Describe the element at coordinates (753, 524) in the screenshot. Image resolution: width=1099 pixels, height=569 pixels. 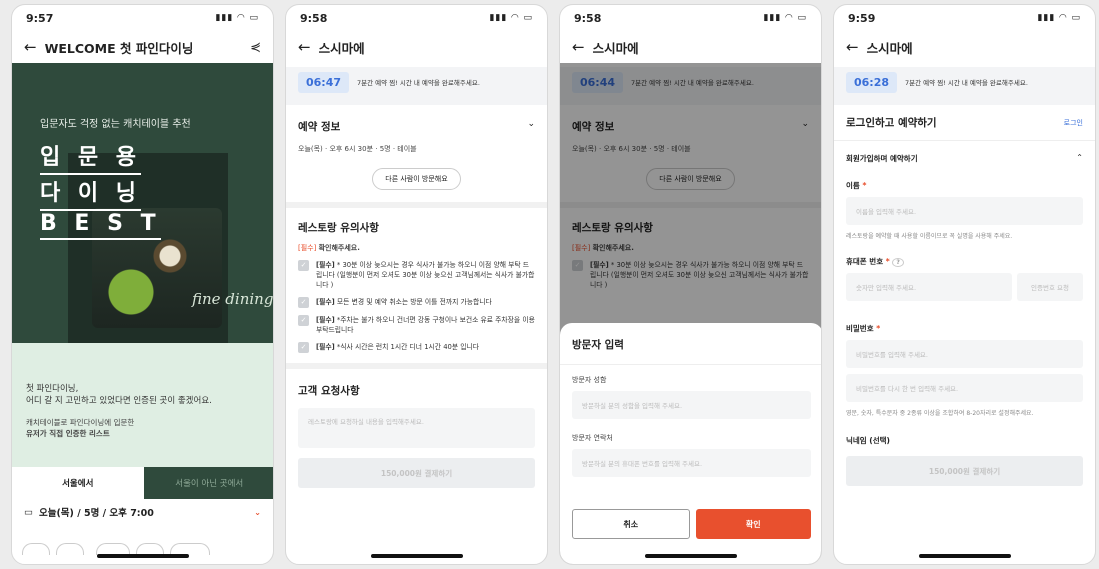
I see `confirm-button: 확인` at that location.